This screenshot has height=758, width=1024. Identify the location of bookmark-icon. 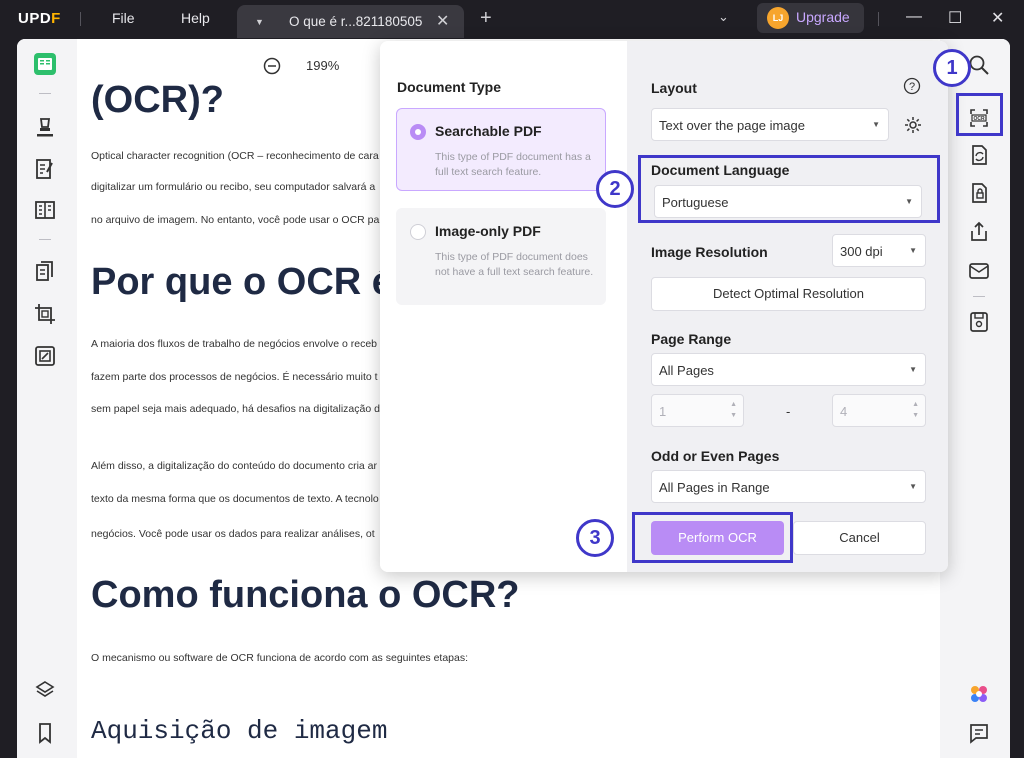
(45, 733).